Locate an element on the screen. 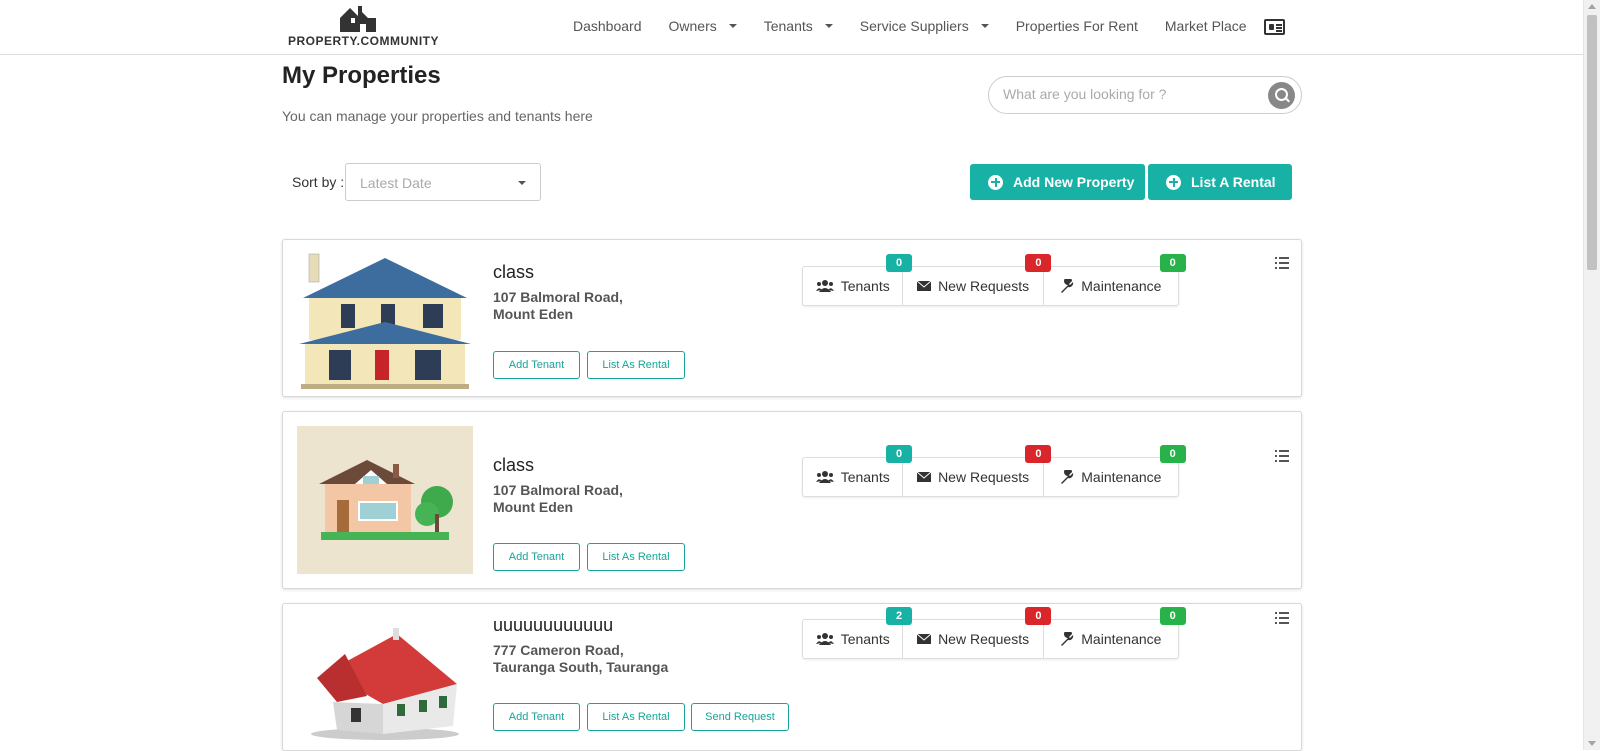 The height and width of the screenshot is (751, 1600). page-title: My Properties is located at coordinates (361, 75).